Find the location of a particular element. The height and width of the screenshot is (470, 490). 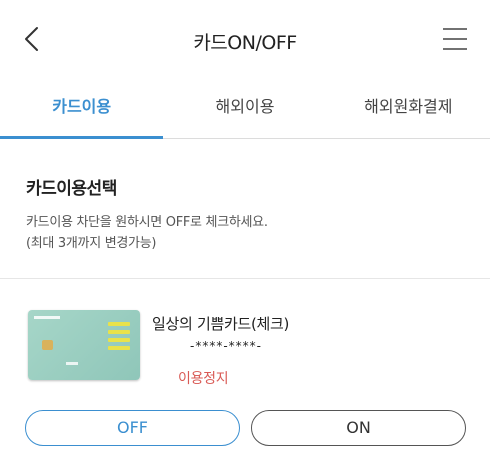

tab-card-usage: 카드이용 is located at coordinates (82, 109).